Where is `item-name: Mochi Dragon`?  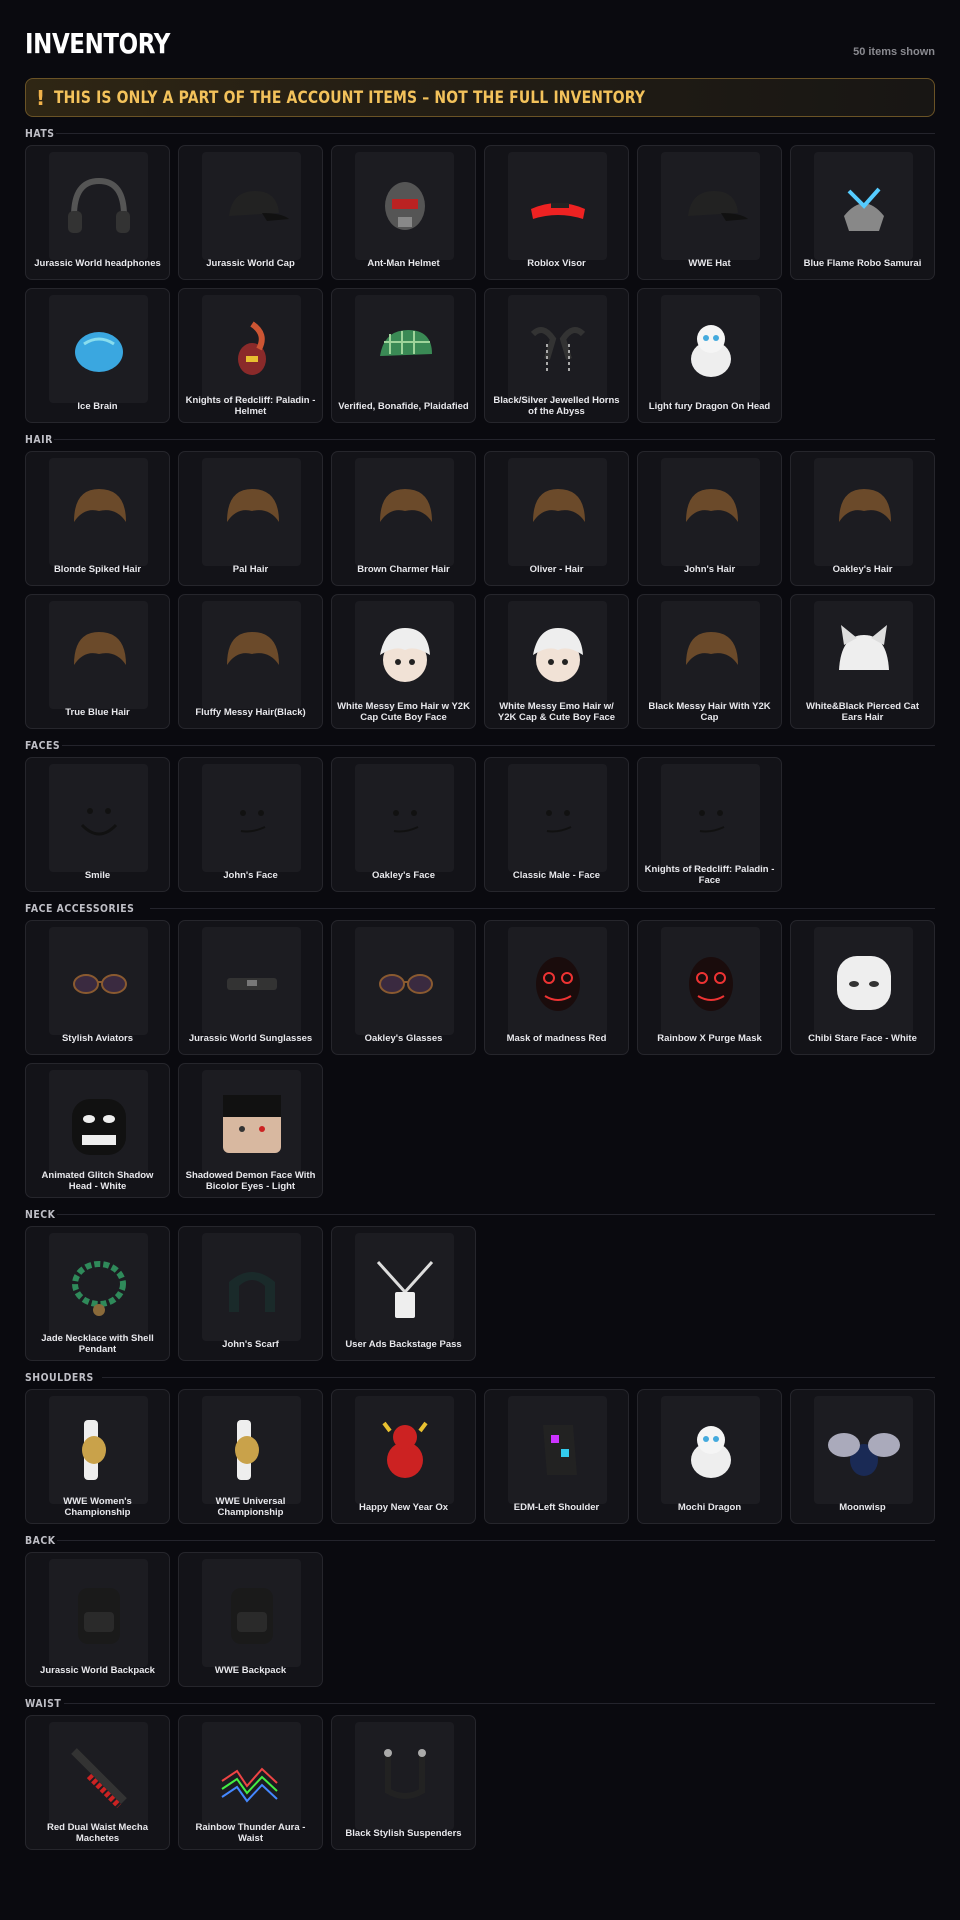
item-name: Mochi Dragon is located at coordinates (709, 1507).